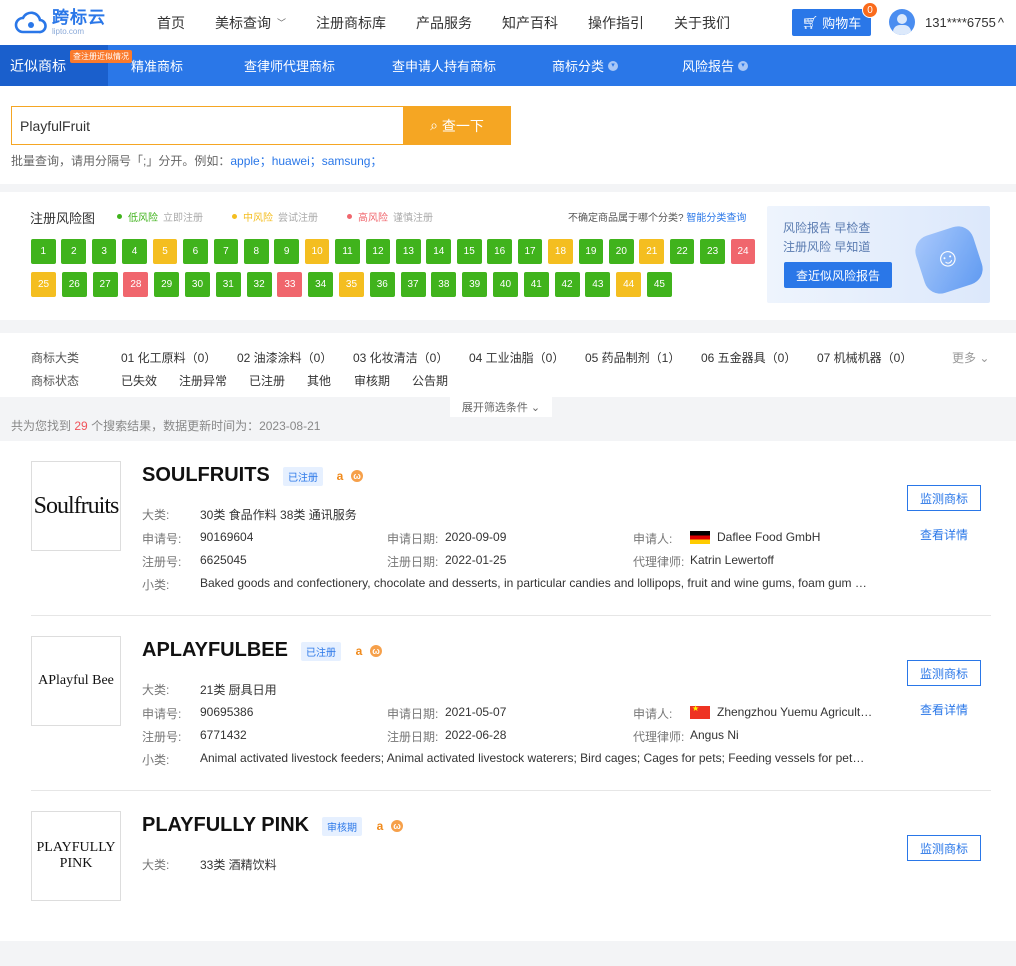 This screenshot has height=966, width=1016. I want to click on filter-class-06: 06 五金器具（0）, so click(748, 357).